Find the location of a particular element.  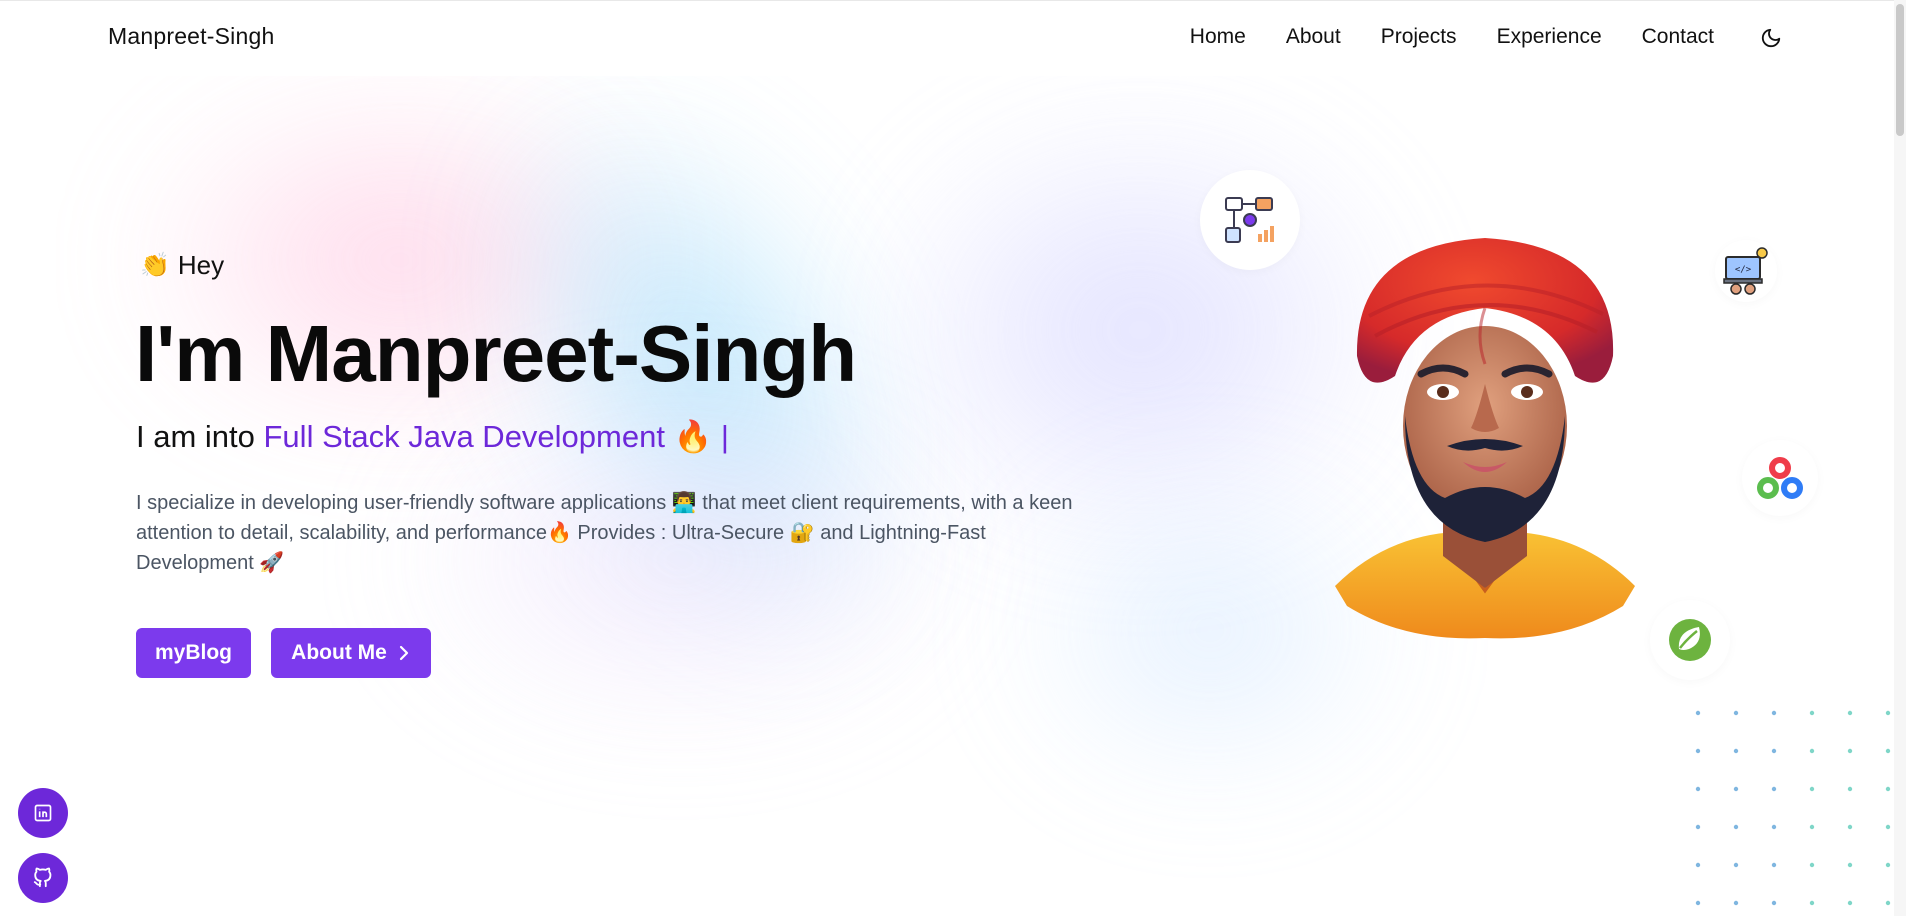

greeting: 👏 Hey is located at coordinates (182, 265).